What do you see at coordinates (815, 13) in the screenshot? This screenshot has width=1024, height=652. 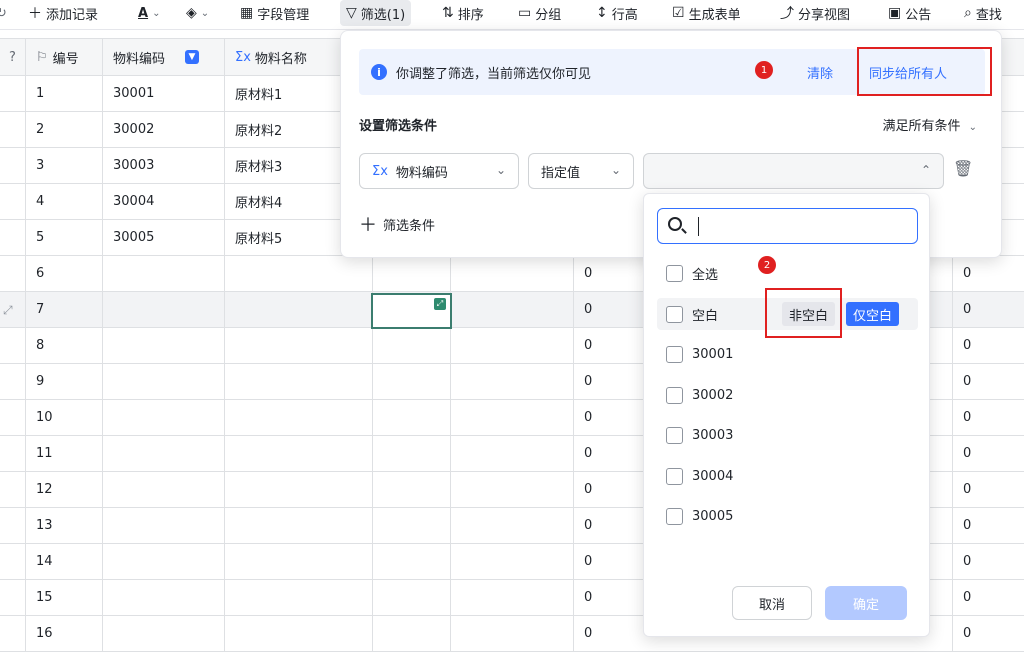 I see `share-view-button: ⤴ 分享视图` at bounding box center [815, 13].